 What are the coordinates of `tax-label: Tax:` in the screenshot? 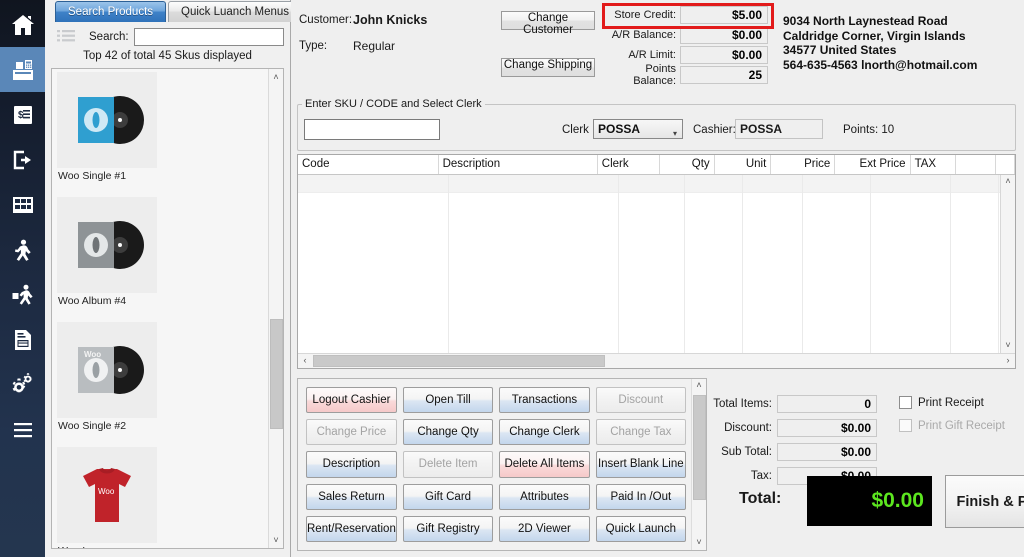 It's located at (761, 476).